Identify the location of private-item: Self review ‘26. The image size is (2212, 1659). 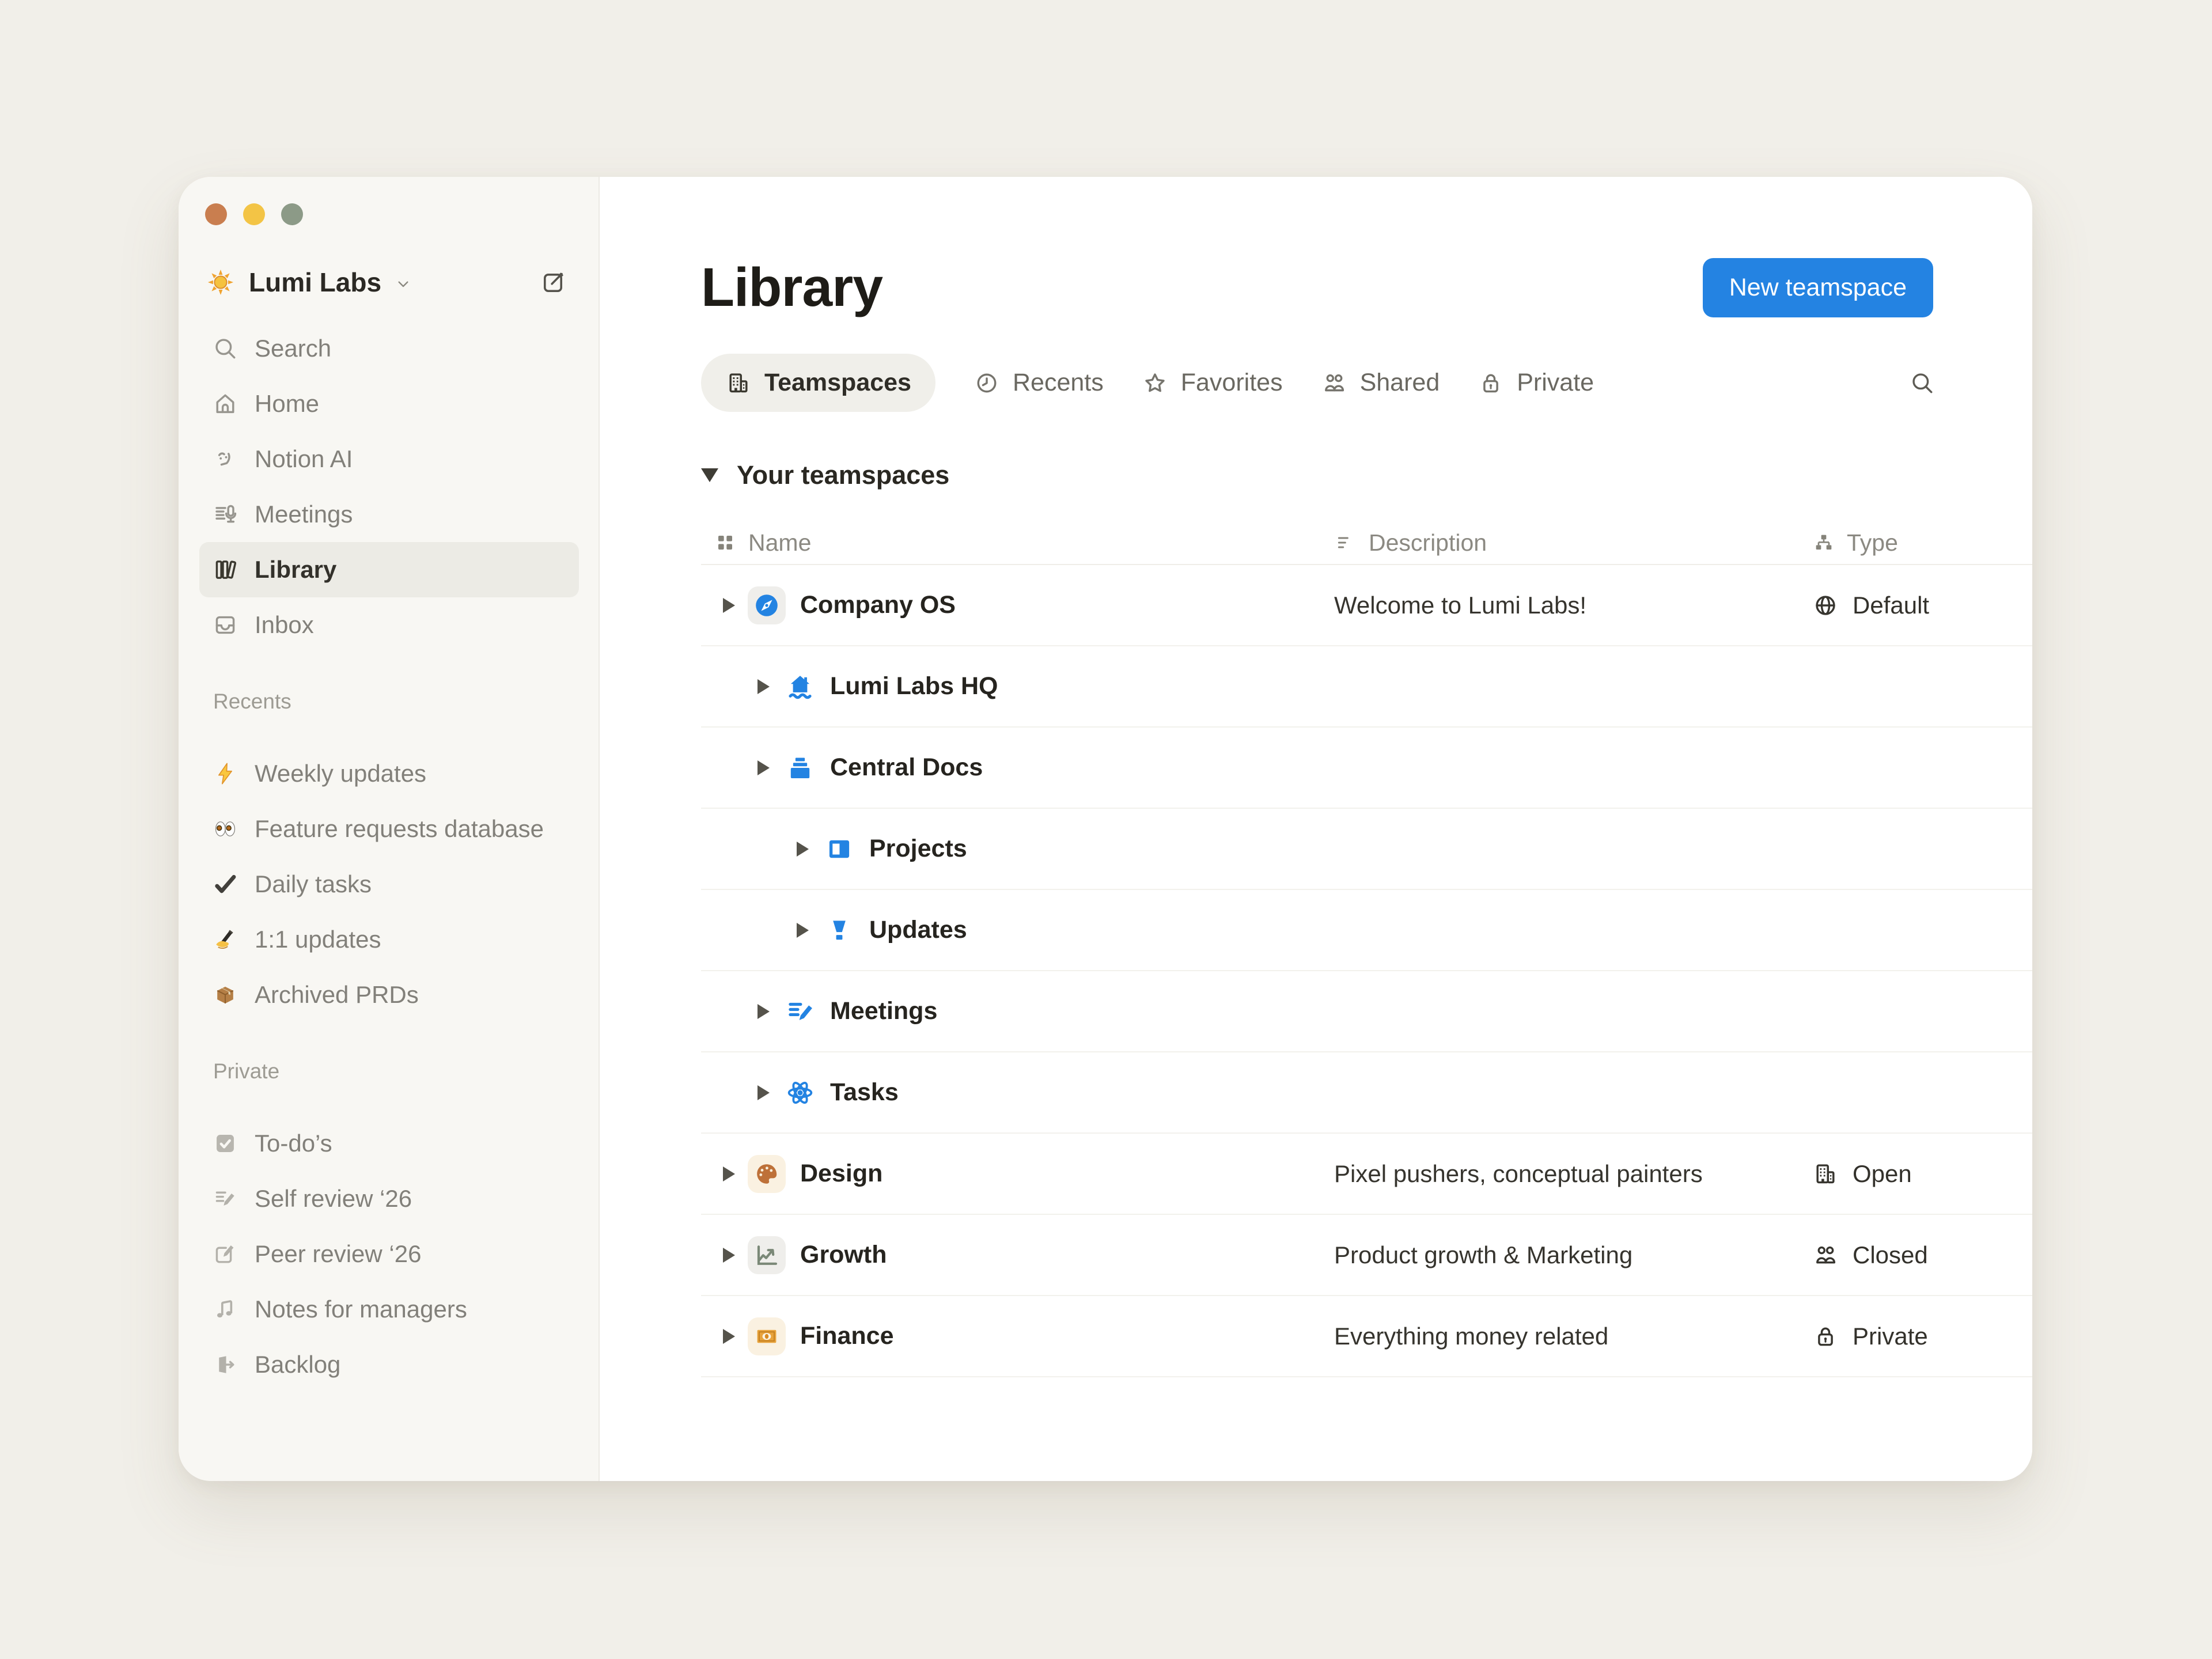
(389, 1198).